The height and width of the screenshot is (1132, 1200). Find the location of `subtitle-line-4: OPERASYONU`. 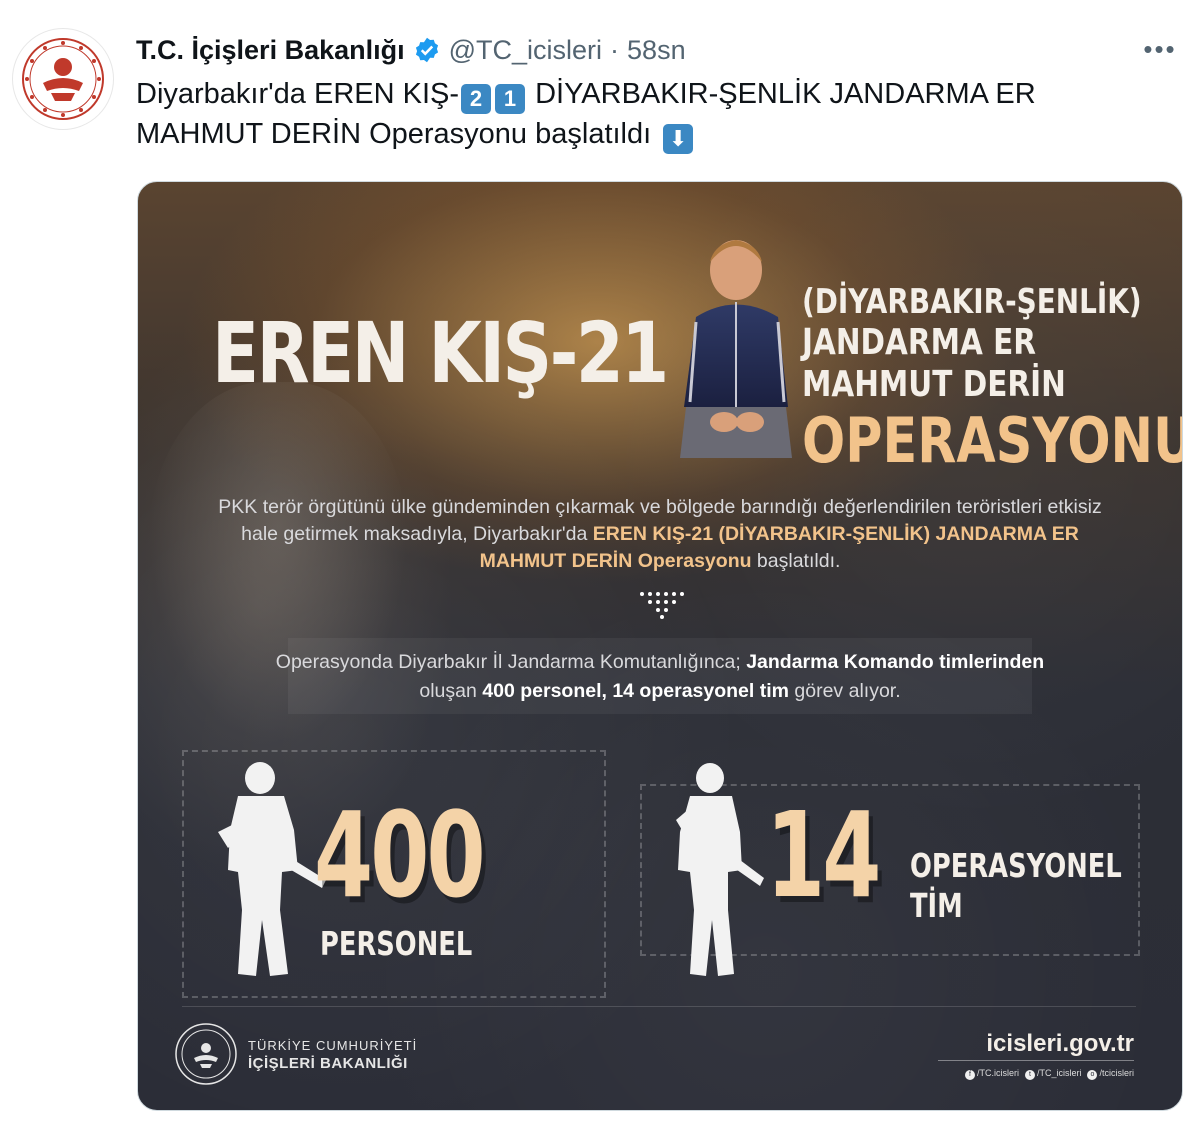

subtitle-line-4: OPERASYONU is located at coordinates (992, 440).